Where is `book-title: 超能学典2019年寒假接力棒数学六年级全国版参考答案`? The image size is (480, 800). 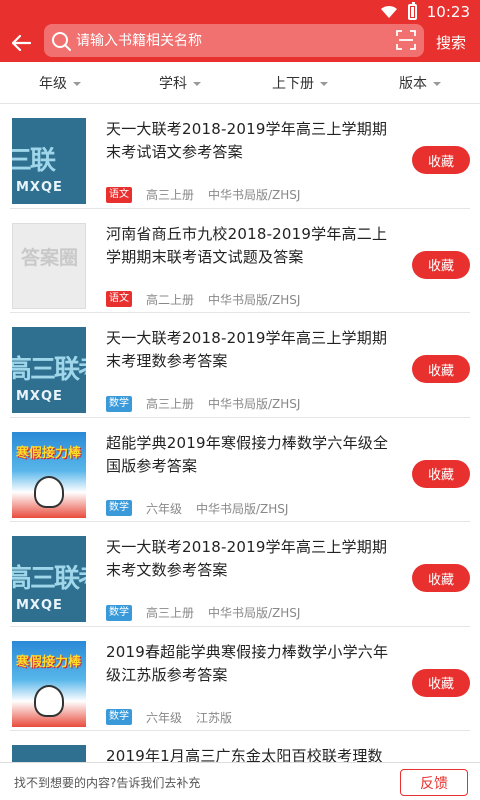
book-title: 超能学典2019年寒假接力棒数学六年级全国版参考答案 is located at coordinates (247, 454).